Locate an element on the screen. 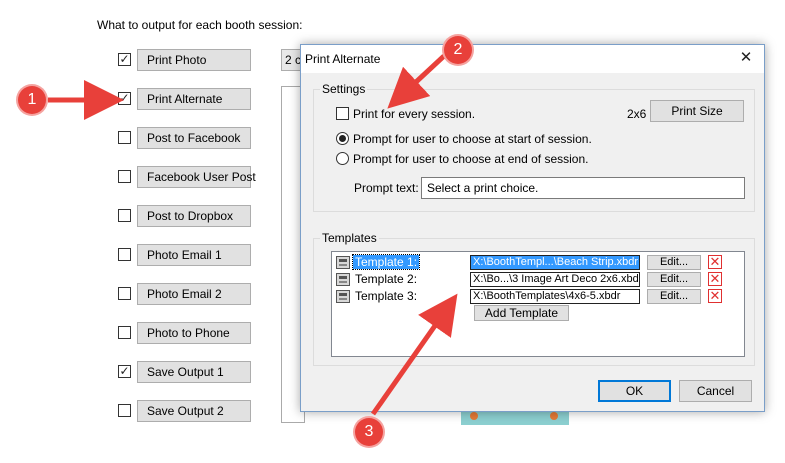 The image size is (785, 463). callout-2: 2 is located at coordinates (458, 50).